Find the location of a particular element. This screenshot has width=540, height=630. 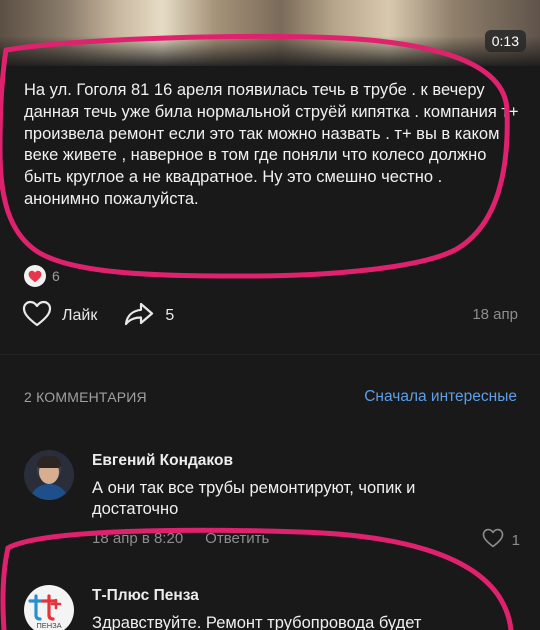

highlight-loop-bottom-left is located at coordinates (5, 587).